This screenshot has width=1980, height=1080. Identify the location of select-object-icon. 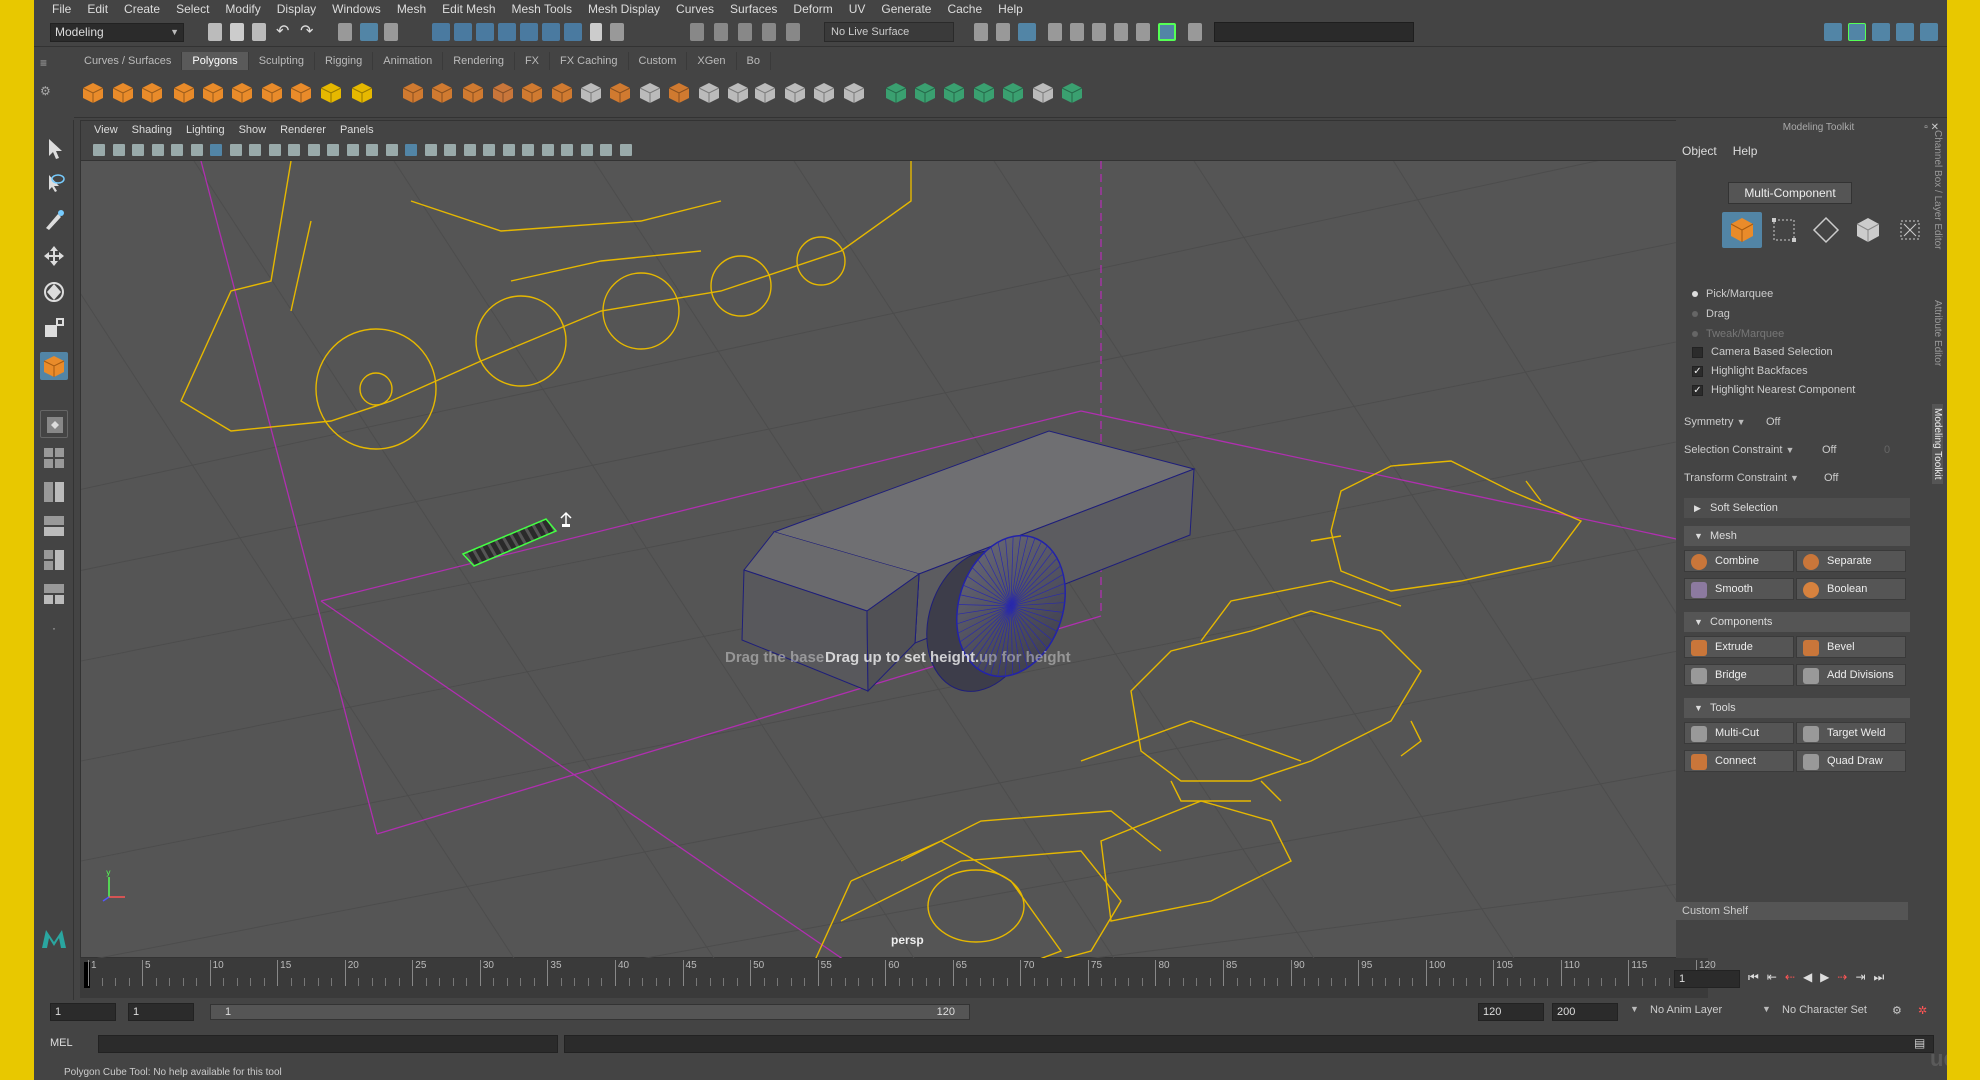
(369, 32).